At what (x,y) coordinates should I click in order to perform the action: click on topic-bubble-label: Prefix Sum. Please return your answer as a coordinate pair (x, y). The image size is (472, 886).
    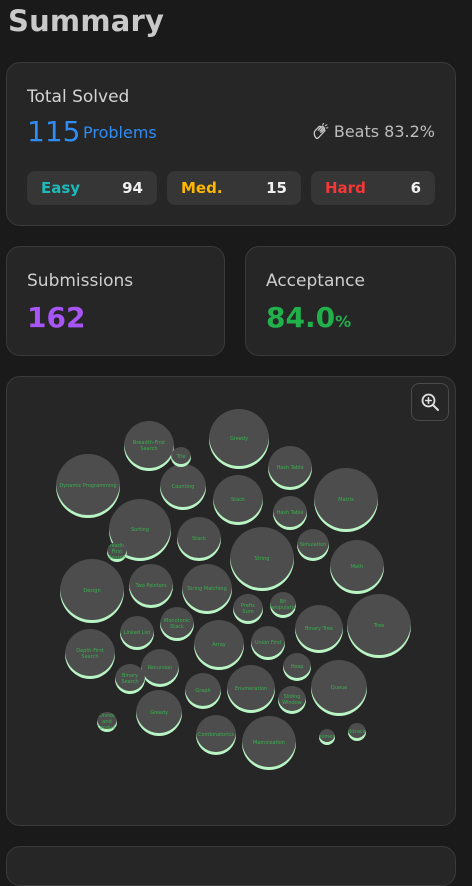
    Looking at the image, I should click on (248, 609).